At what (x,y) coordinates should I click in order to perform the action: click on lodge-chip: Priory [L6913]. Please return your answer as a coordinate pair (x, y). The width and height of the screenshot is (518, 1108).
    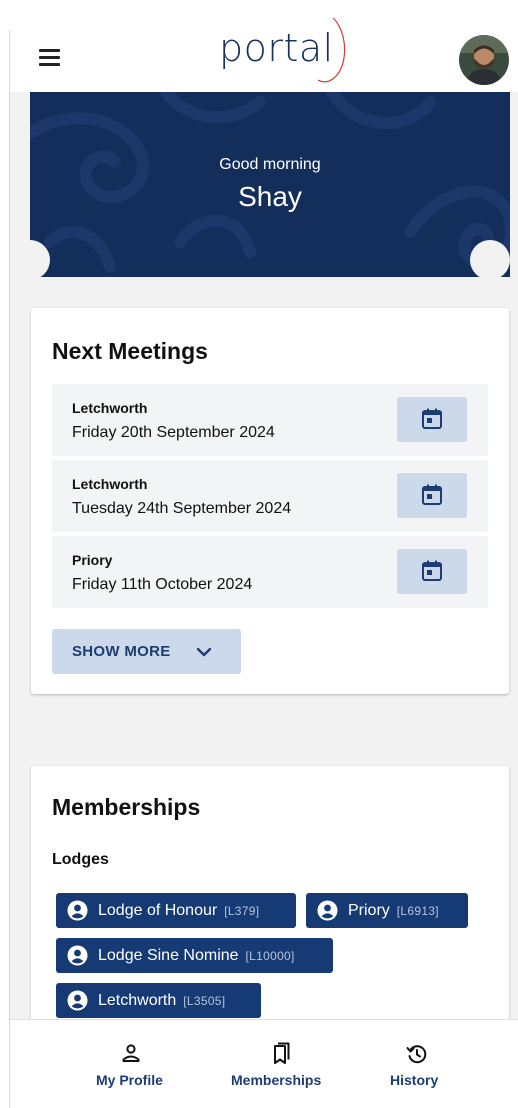
    Looking at the image, I should click on (387, 910).